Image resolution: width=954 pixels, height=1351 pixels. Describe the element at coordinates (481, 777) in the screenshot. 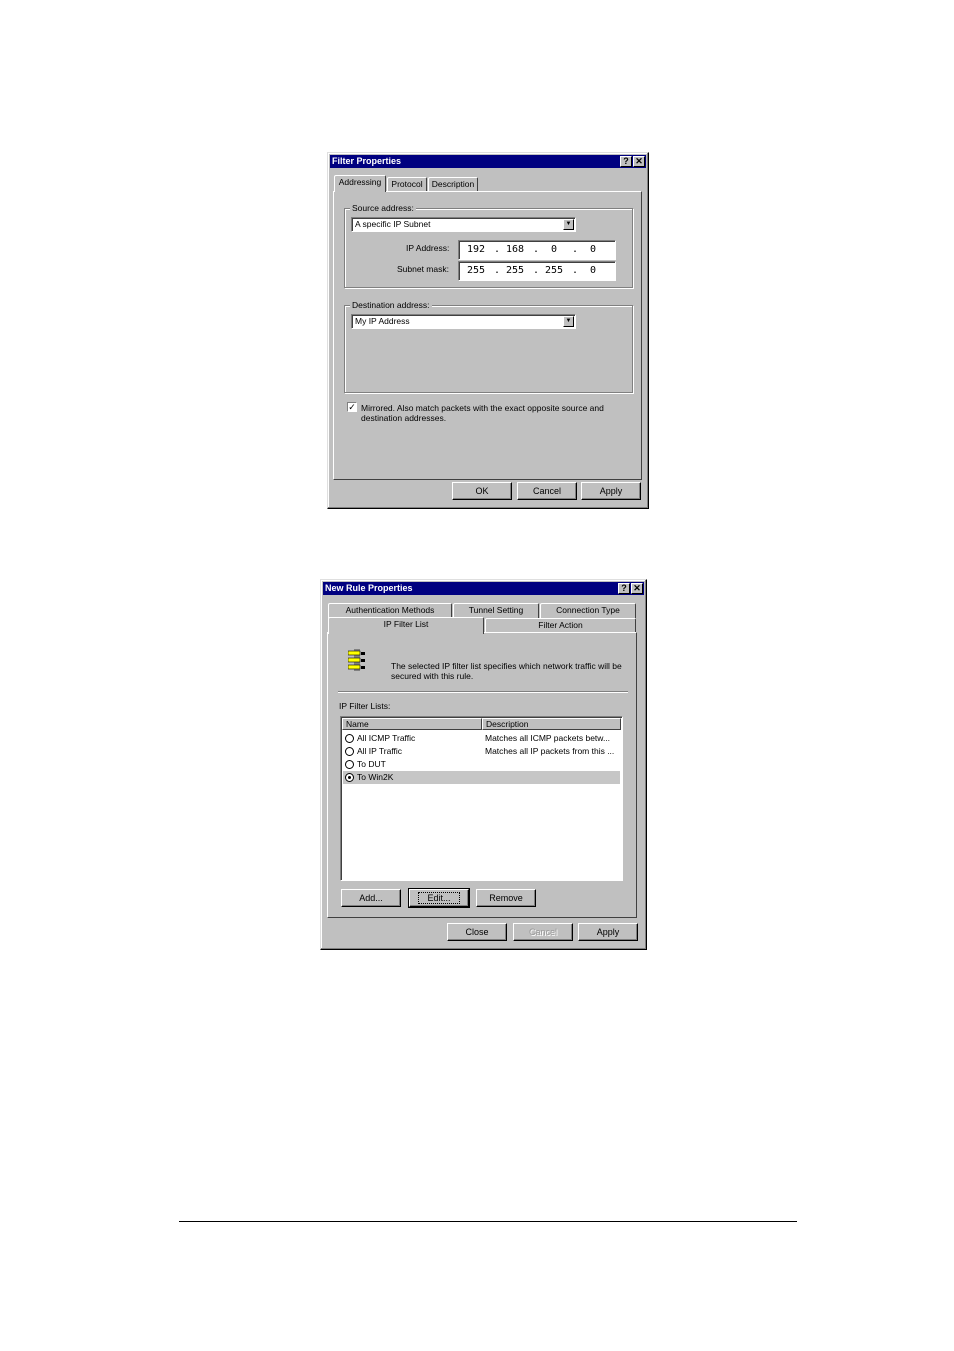

I see `list-item-selected: To Win2K` at that location.